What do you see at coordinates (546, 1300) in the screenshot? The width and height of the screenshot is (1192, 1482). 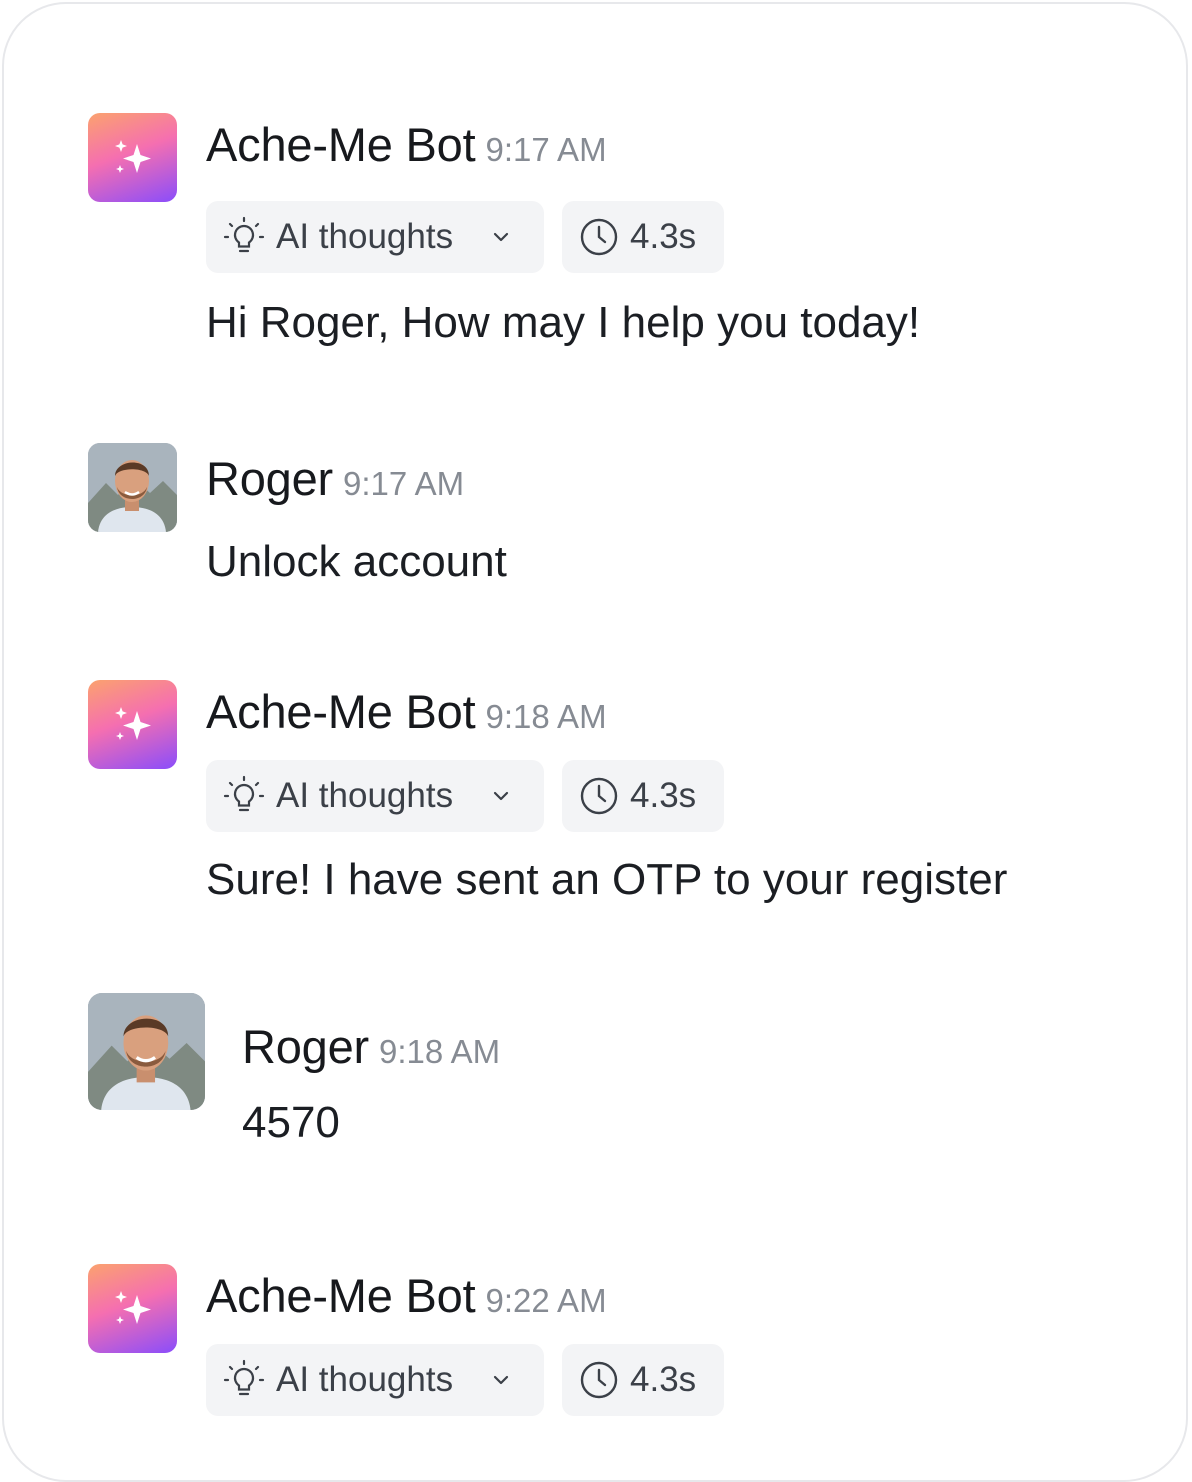 I see `message-time: 9:22 AM` at bounding box center [546, 1300].